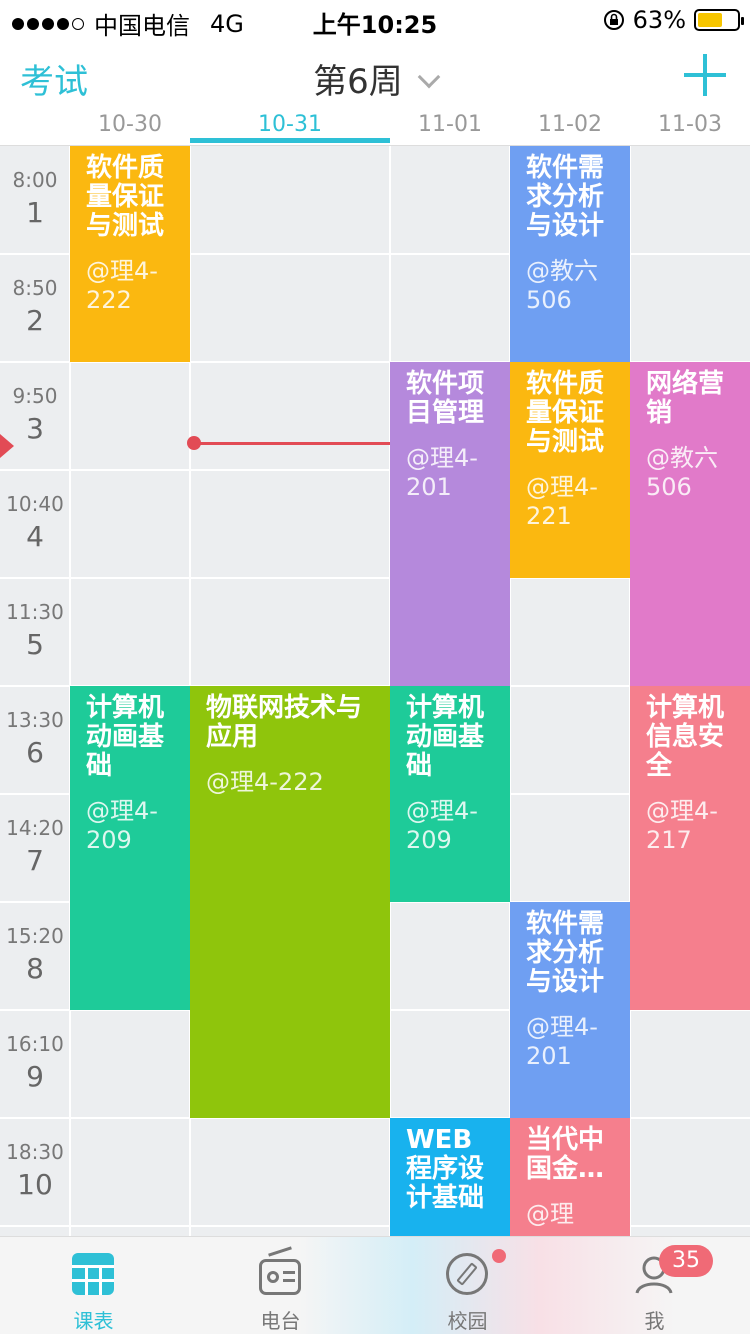 The height and width of the screenshot is (1334, 750). I want to click on top-nav: 考试 第6周, so click(375, 75).